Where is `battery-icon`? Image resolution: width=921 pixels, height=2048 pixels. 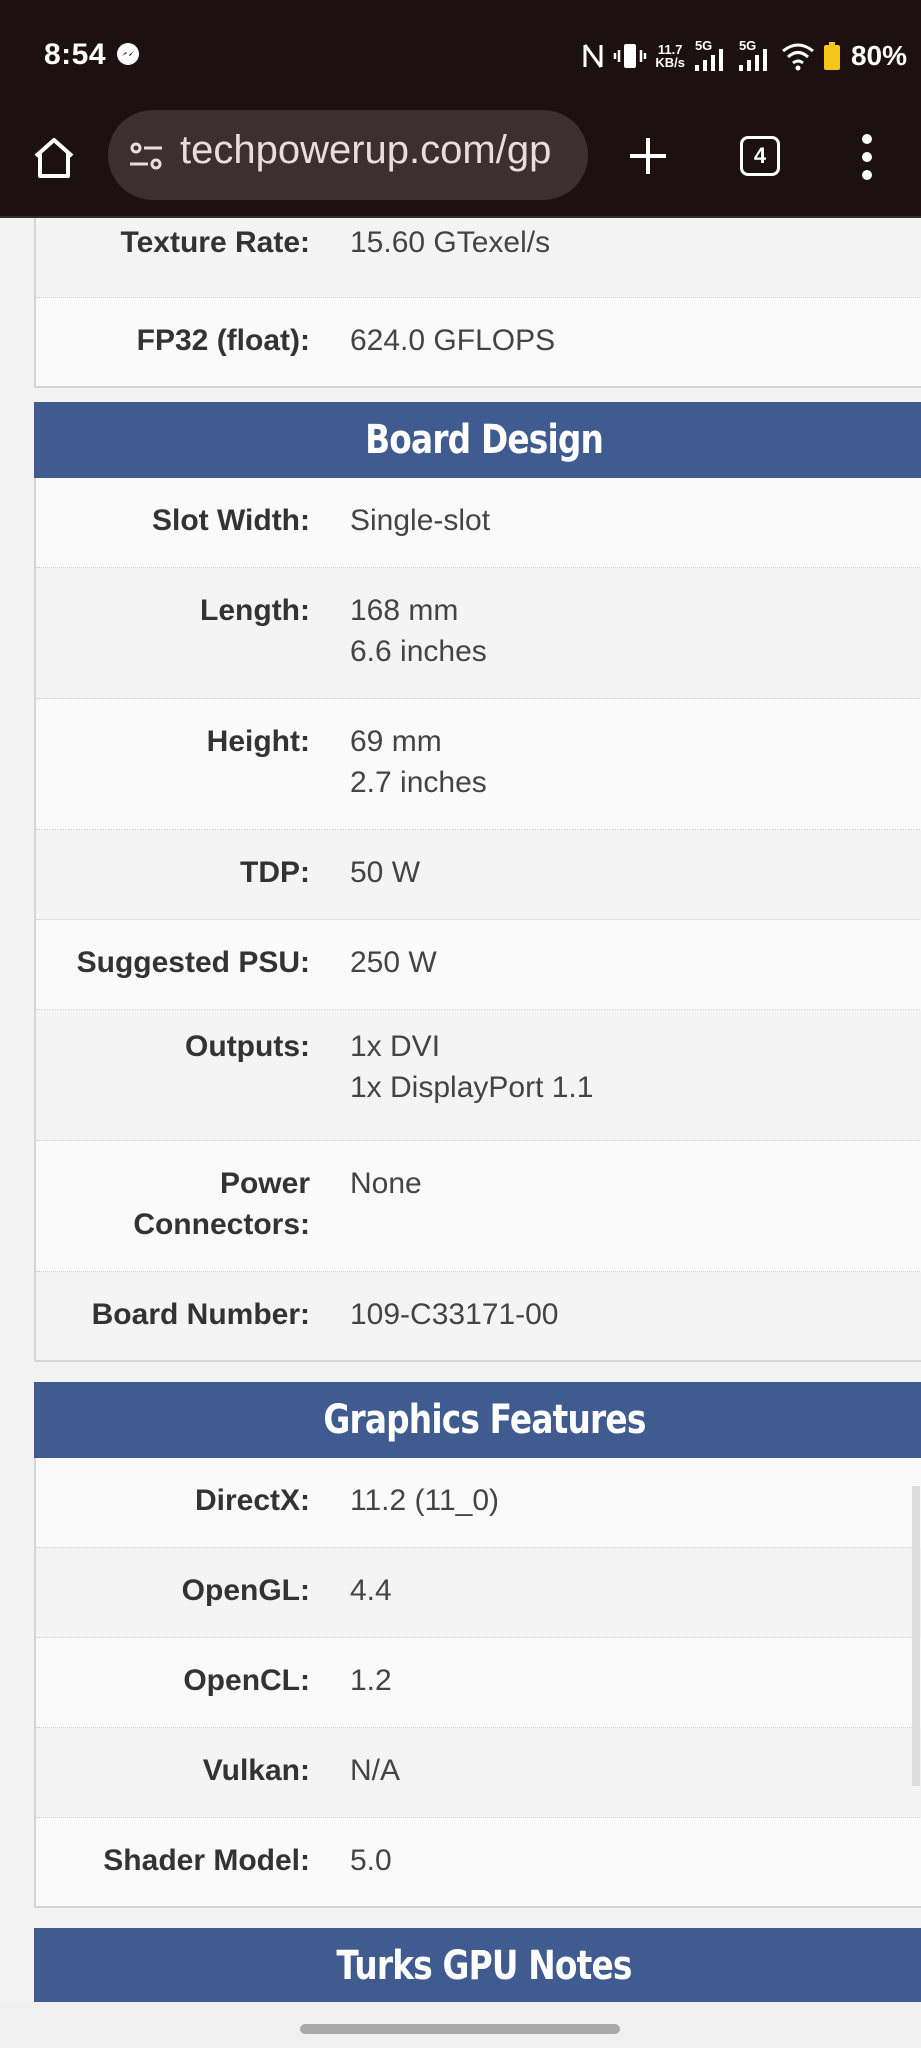
battery-icon is located at coordinates (831, 56).